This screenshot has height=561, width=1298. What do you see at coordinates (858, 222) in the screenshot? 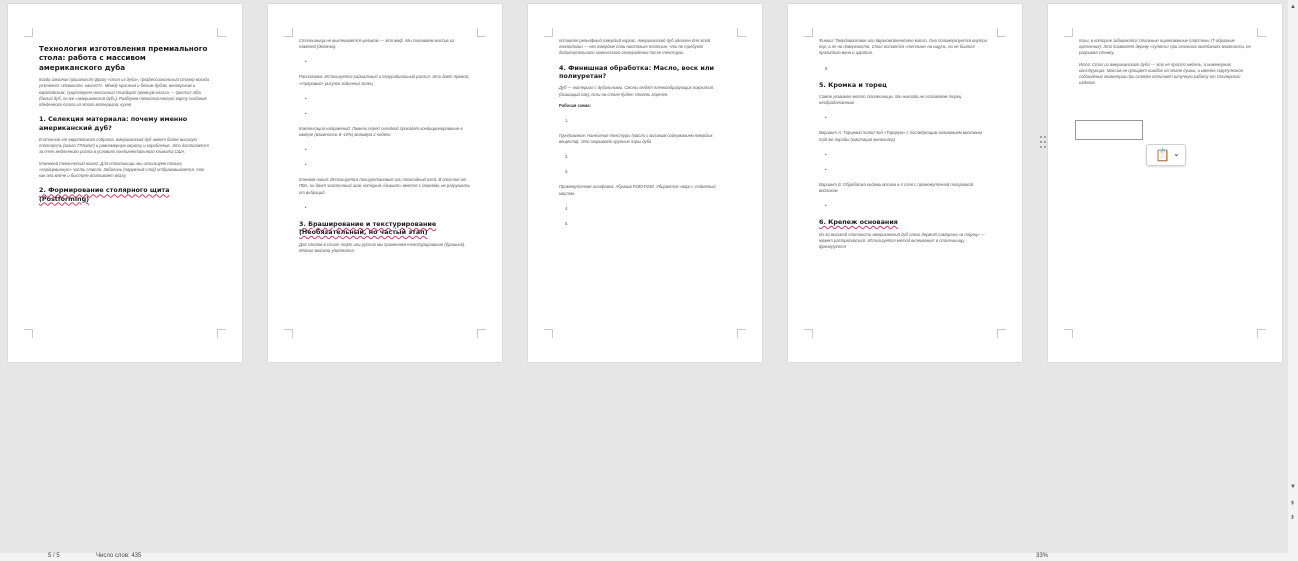
I see `heading: 6. Крепеж основания` at bounding box center [858, 222].